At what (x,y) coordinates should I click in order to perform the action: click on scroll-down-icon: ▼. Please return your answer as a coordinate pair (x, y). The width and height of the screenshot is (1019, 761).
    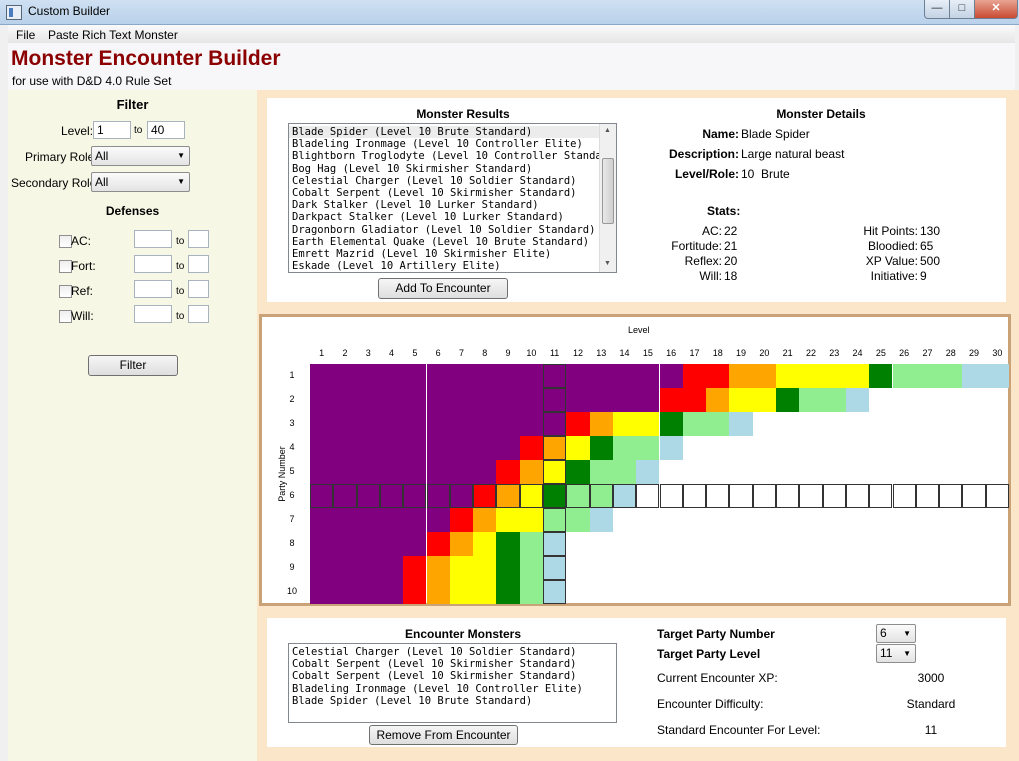
    Looking at the image, I should click on (607, 263).